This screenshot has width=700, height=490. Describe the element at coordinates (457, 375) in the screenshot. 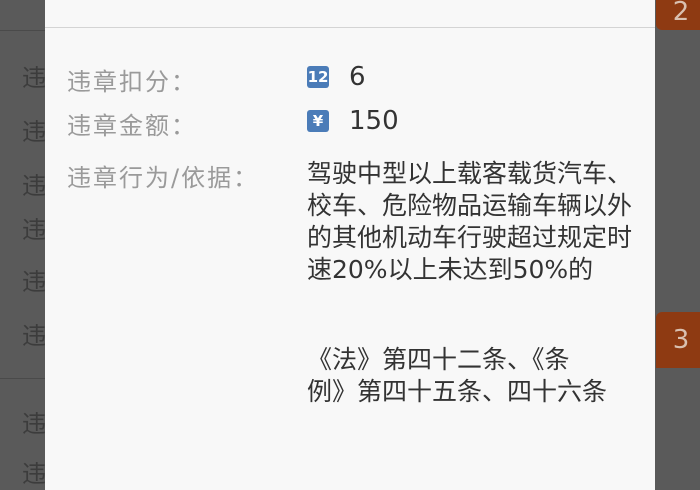

I see `violation-basis-text: 《法》第四十二条、《条例》第四十五条、四十六条` at that location.